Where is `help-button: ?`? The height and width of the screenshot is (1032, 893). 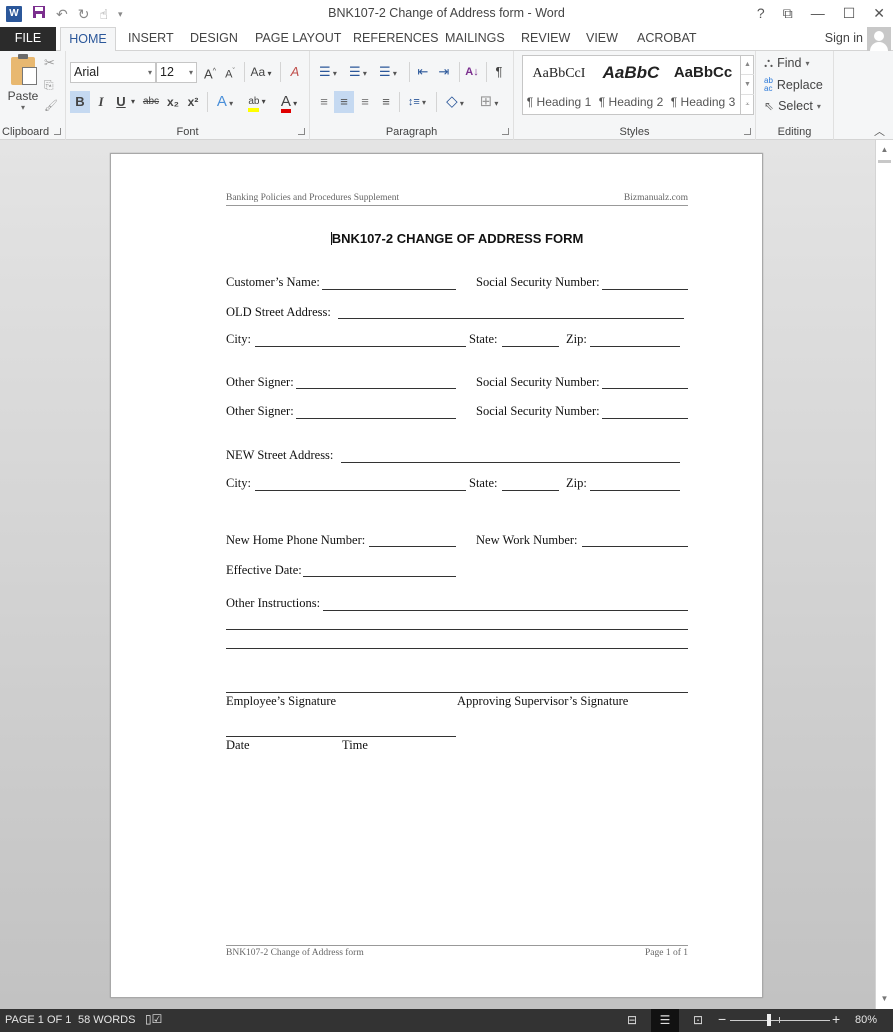 help-button: ? is located at coordinates (761, 13).